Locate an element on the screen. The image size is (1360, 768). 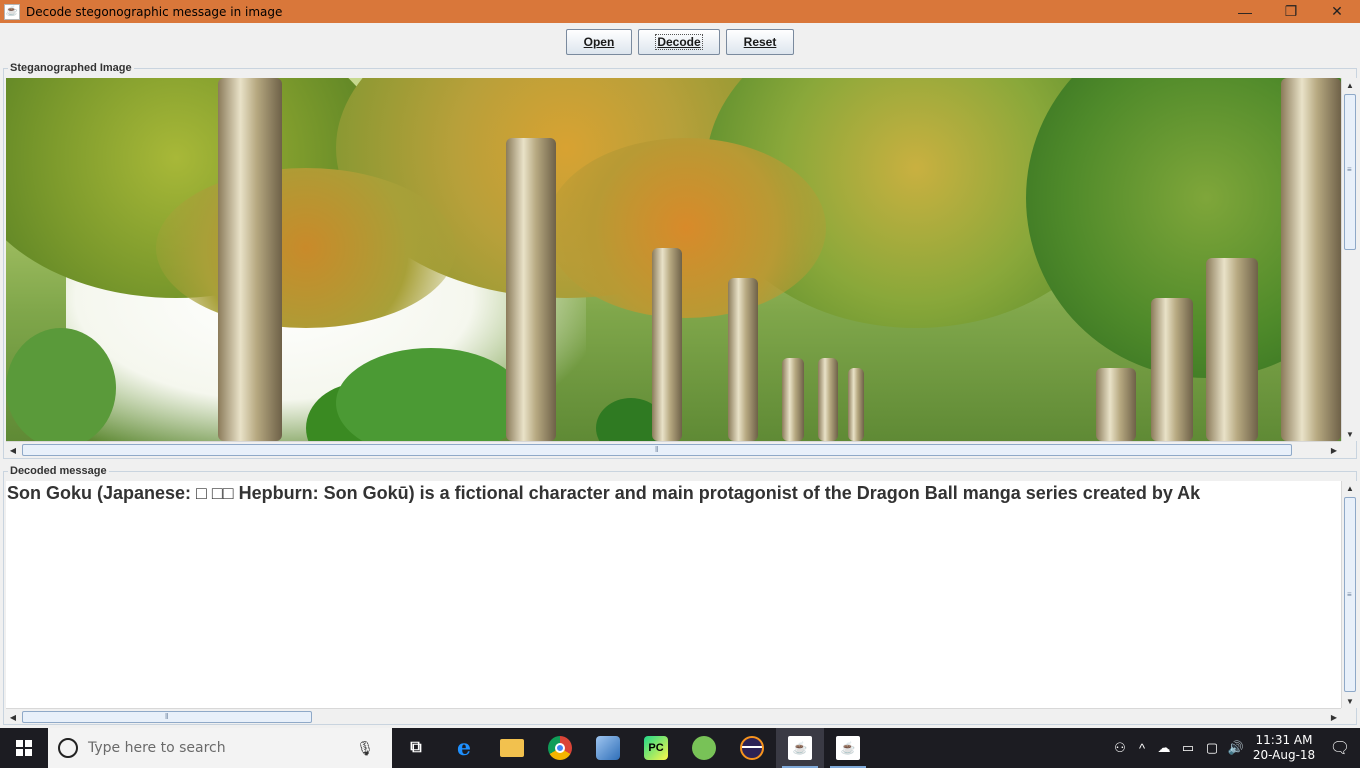
android-studio-icon is located at coordinates (704, 748).